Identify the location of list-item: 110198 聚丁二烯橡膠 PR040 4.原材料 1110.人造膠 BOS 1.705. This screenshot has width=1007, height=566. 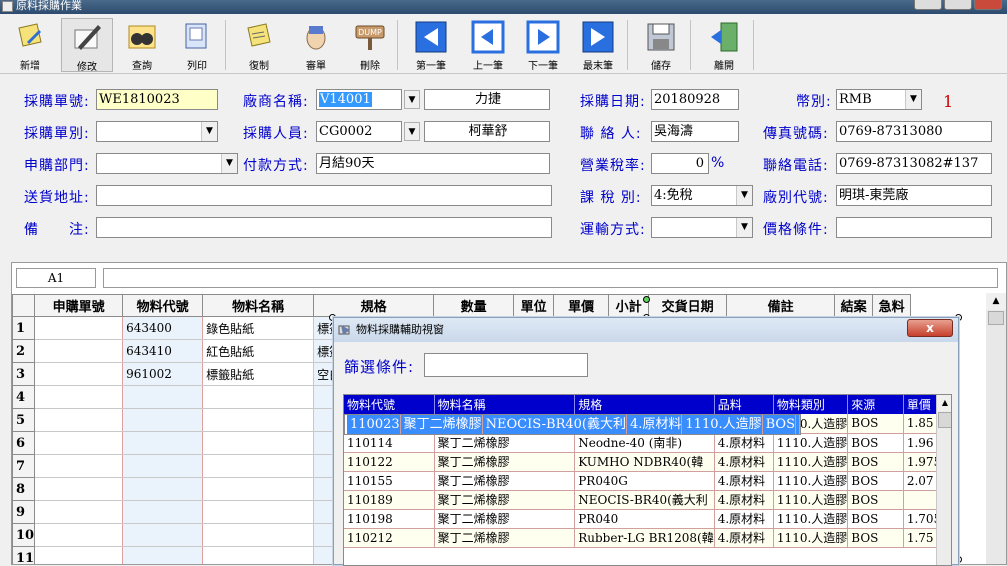
(647, 519).